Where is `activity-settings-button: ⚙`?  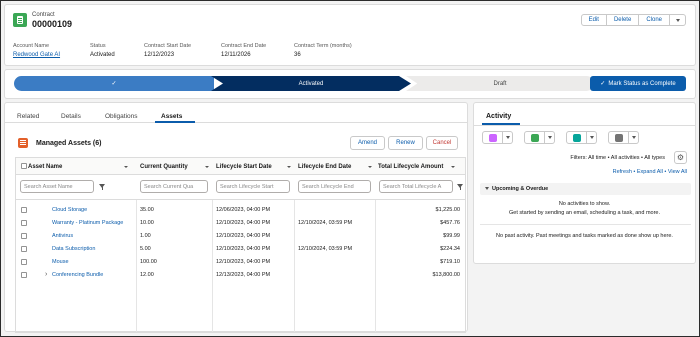 activity-settings-button: ⚙ is located at coordinates (680, 157).